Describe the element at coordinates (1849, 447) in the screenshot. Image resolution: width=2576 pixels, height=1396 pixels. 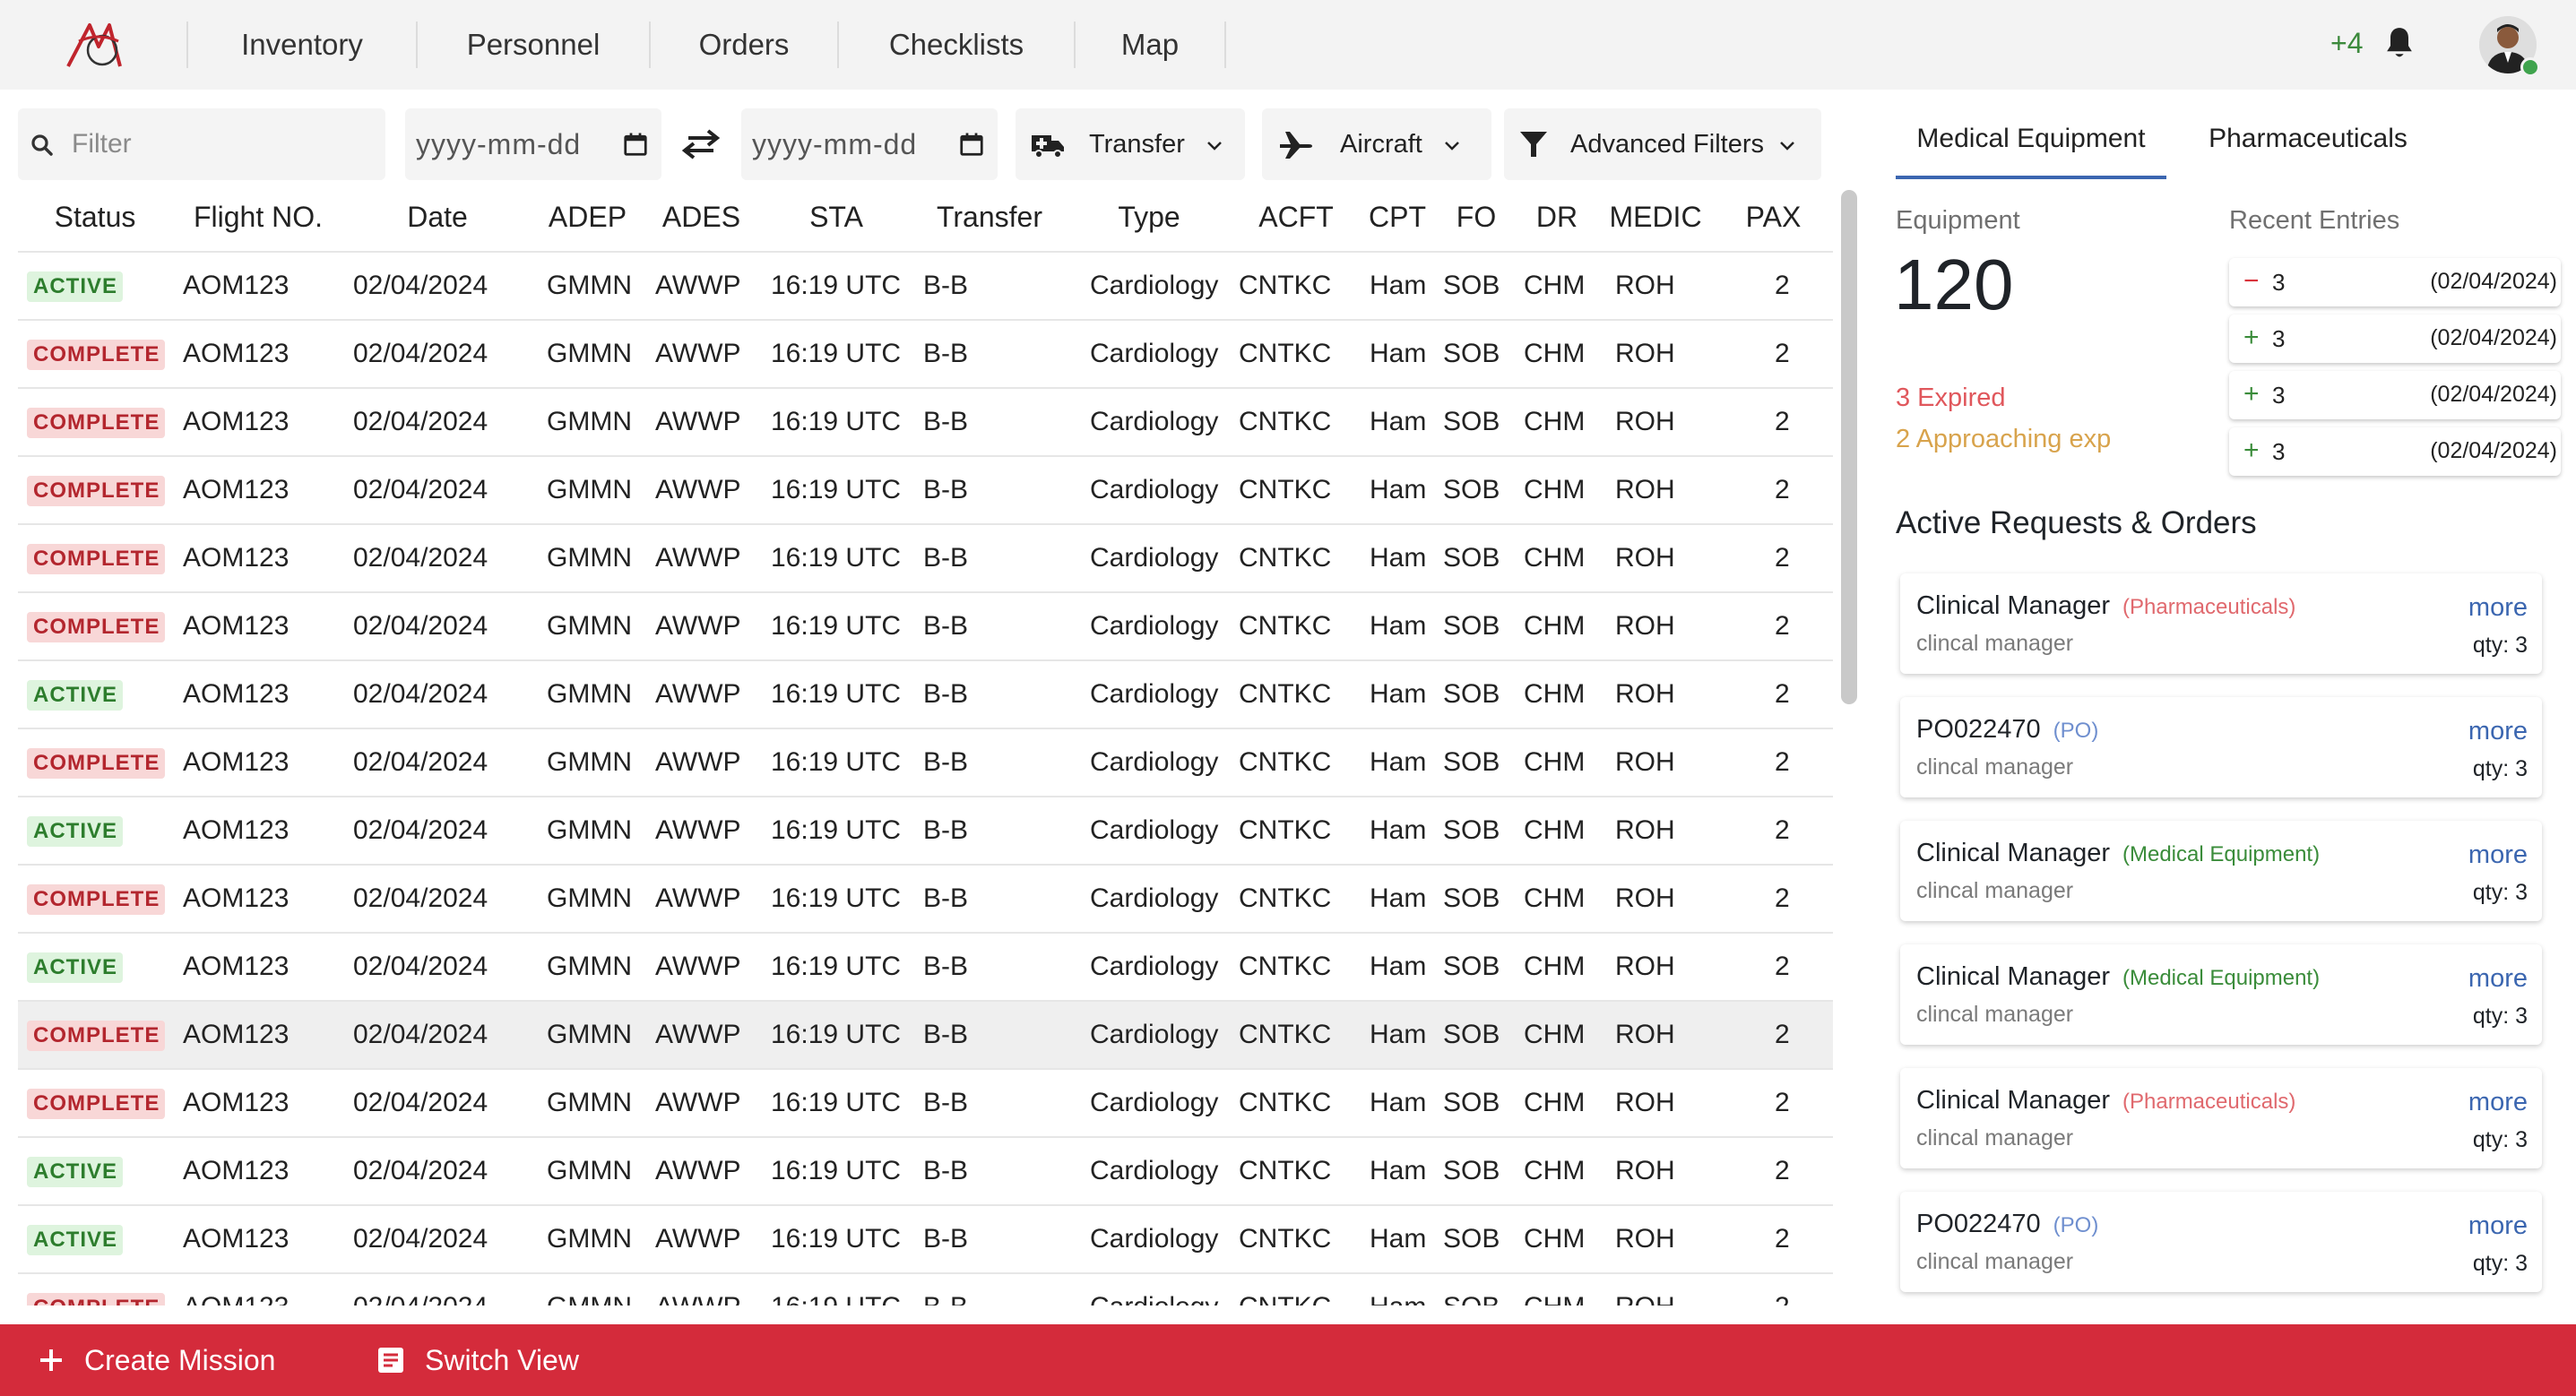
I see `table-scrollbar` at that location.